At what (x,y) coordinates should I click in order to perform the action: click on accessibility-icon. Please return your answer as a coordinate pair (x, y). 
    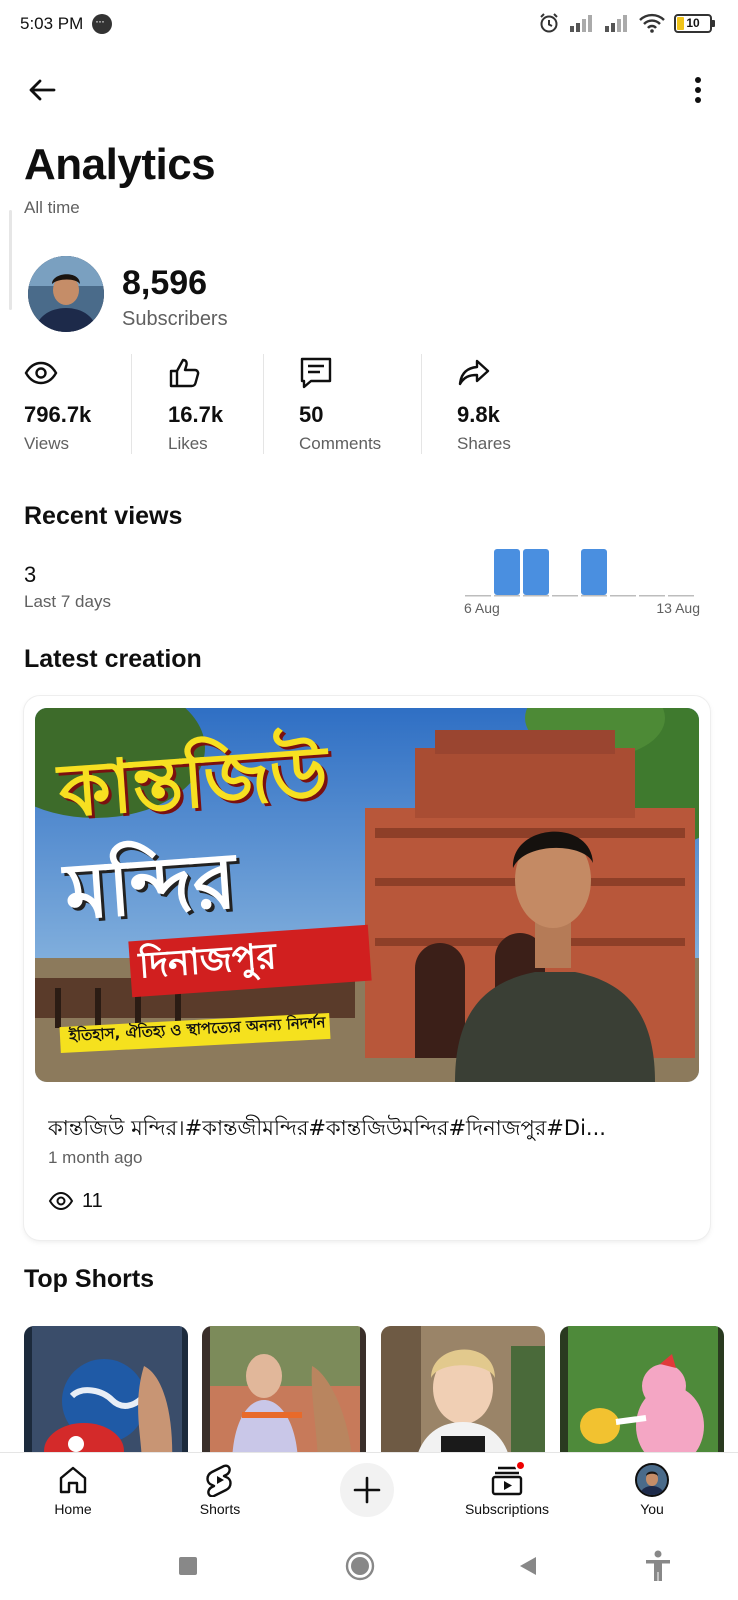
    Looking at the image, I should click on (658, 1565).